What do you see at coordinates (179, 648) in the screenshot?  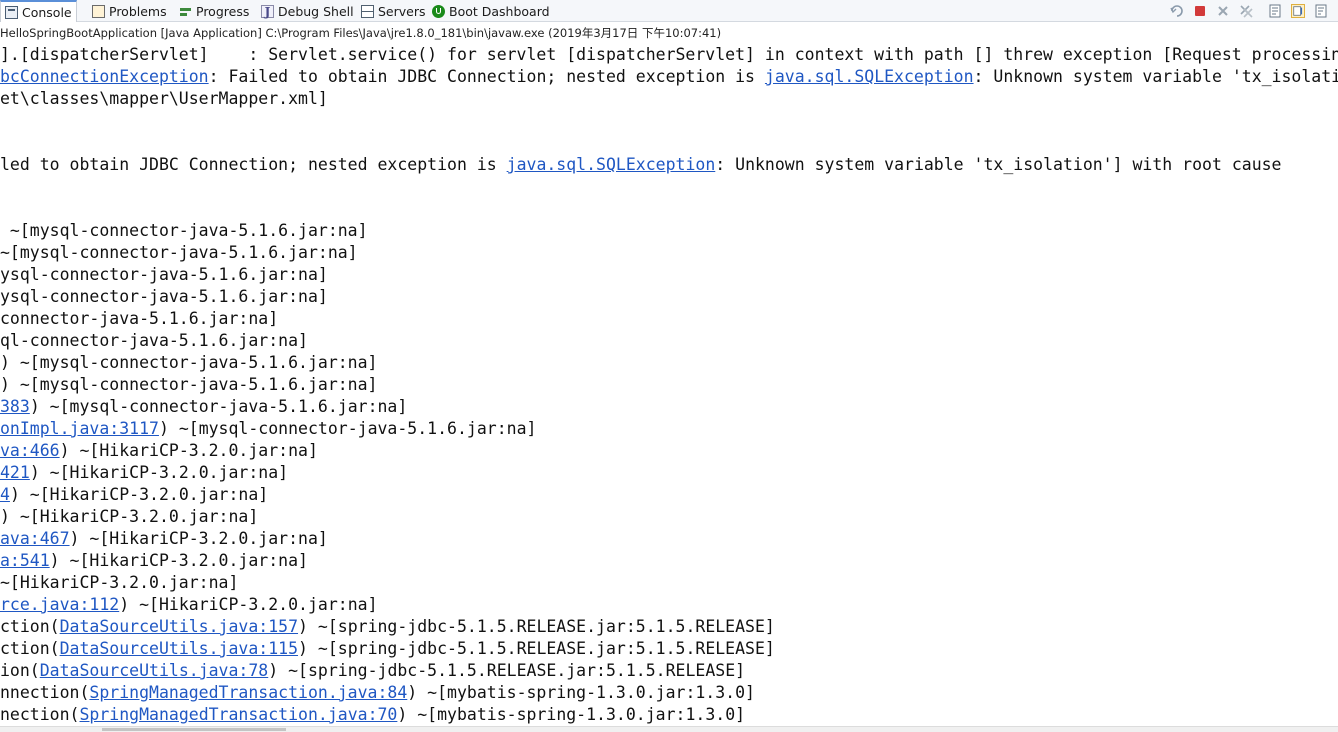 I see `stacktrace-link: DataSourceUtils.java:115` at bounding box center [179, 648].